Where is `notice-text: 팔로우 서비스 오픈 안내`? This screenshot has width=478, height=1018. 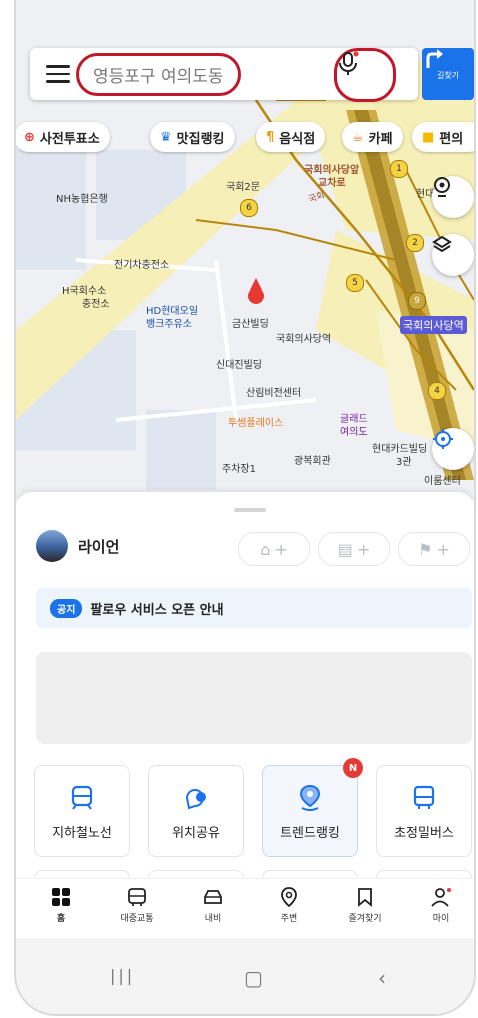 notice-text: 팔로우 서비스 오픈 안내 is located at coordinates (157, 610).